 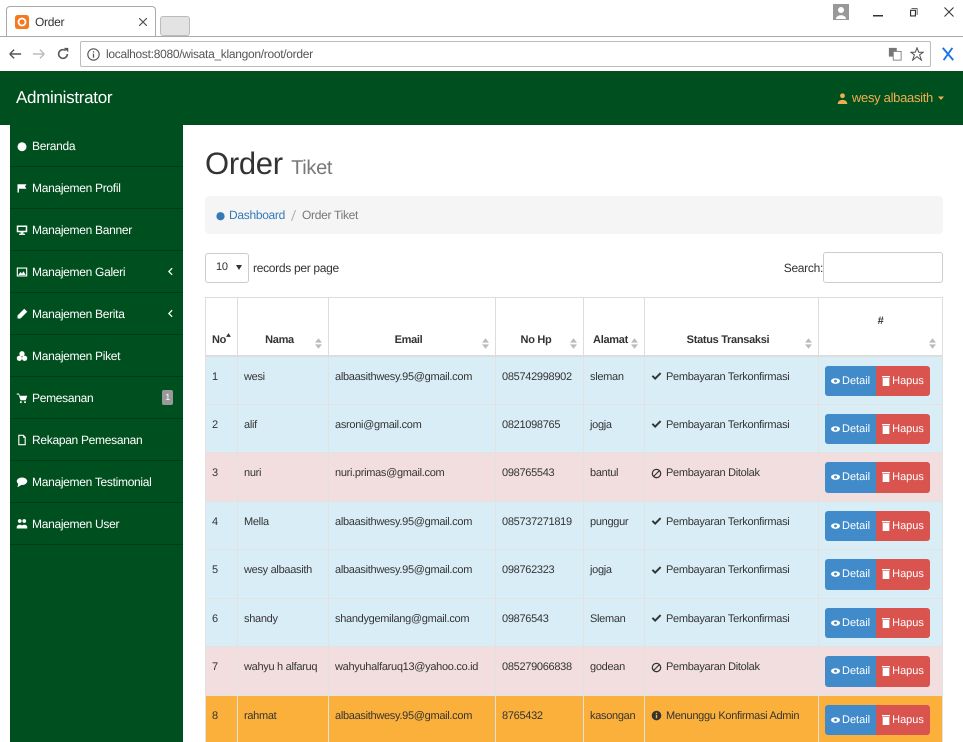 I want to click on users-icon, so click(x=22, y=524).